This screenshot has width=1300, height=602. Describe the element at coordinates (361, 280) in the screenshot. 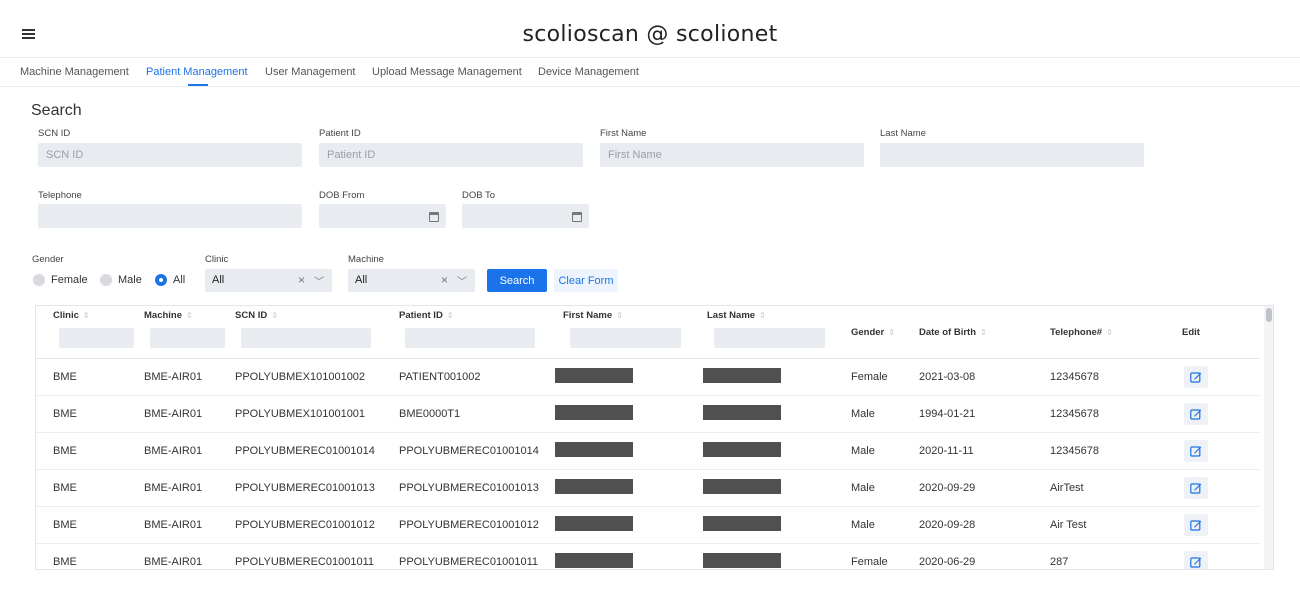

I see `machine-select-value: All` at that location.